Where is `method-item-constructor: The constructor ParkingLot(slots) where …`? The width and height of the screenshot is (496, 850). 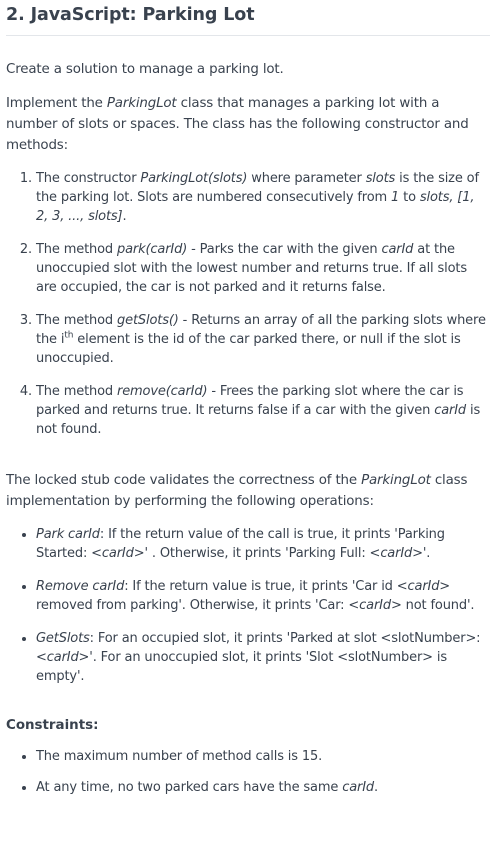
method-item-constructor: The constructor ParkingLot(slots) where … is located at coordinates (263, 197).